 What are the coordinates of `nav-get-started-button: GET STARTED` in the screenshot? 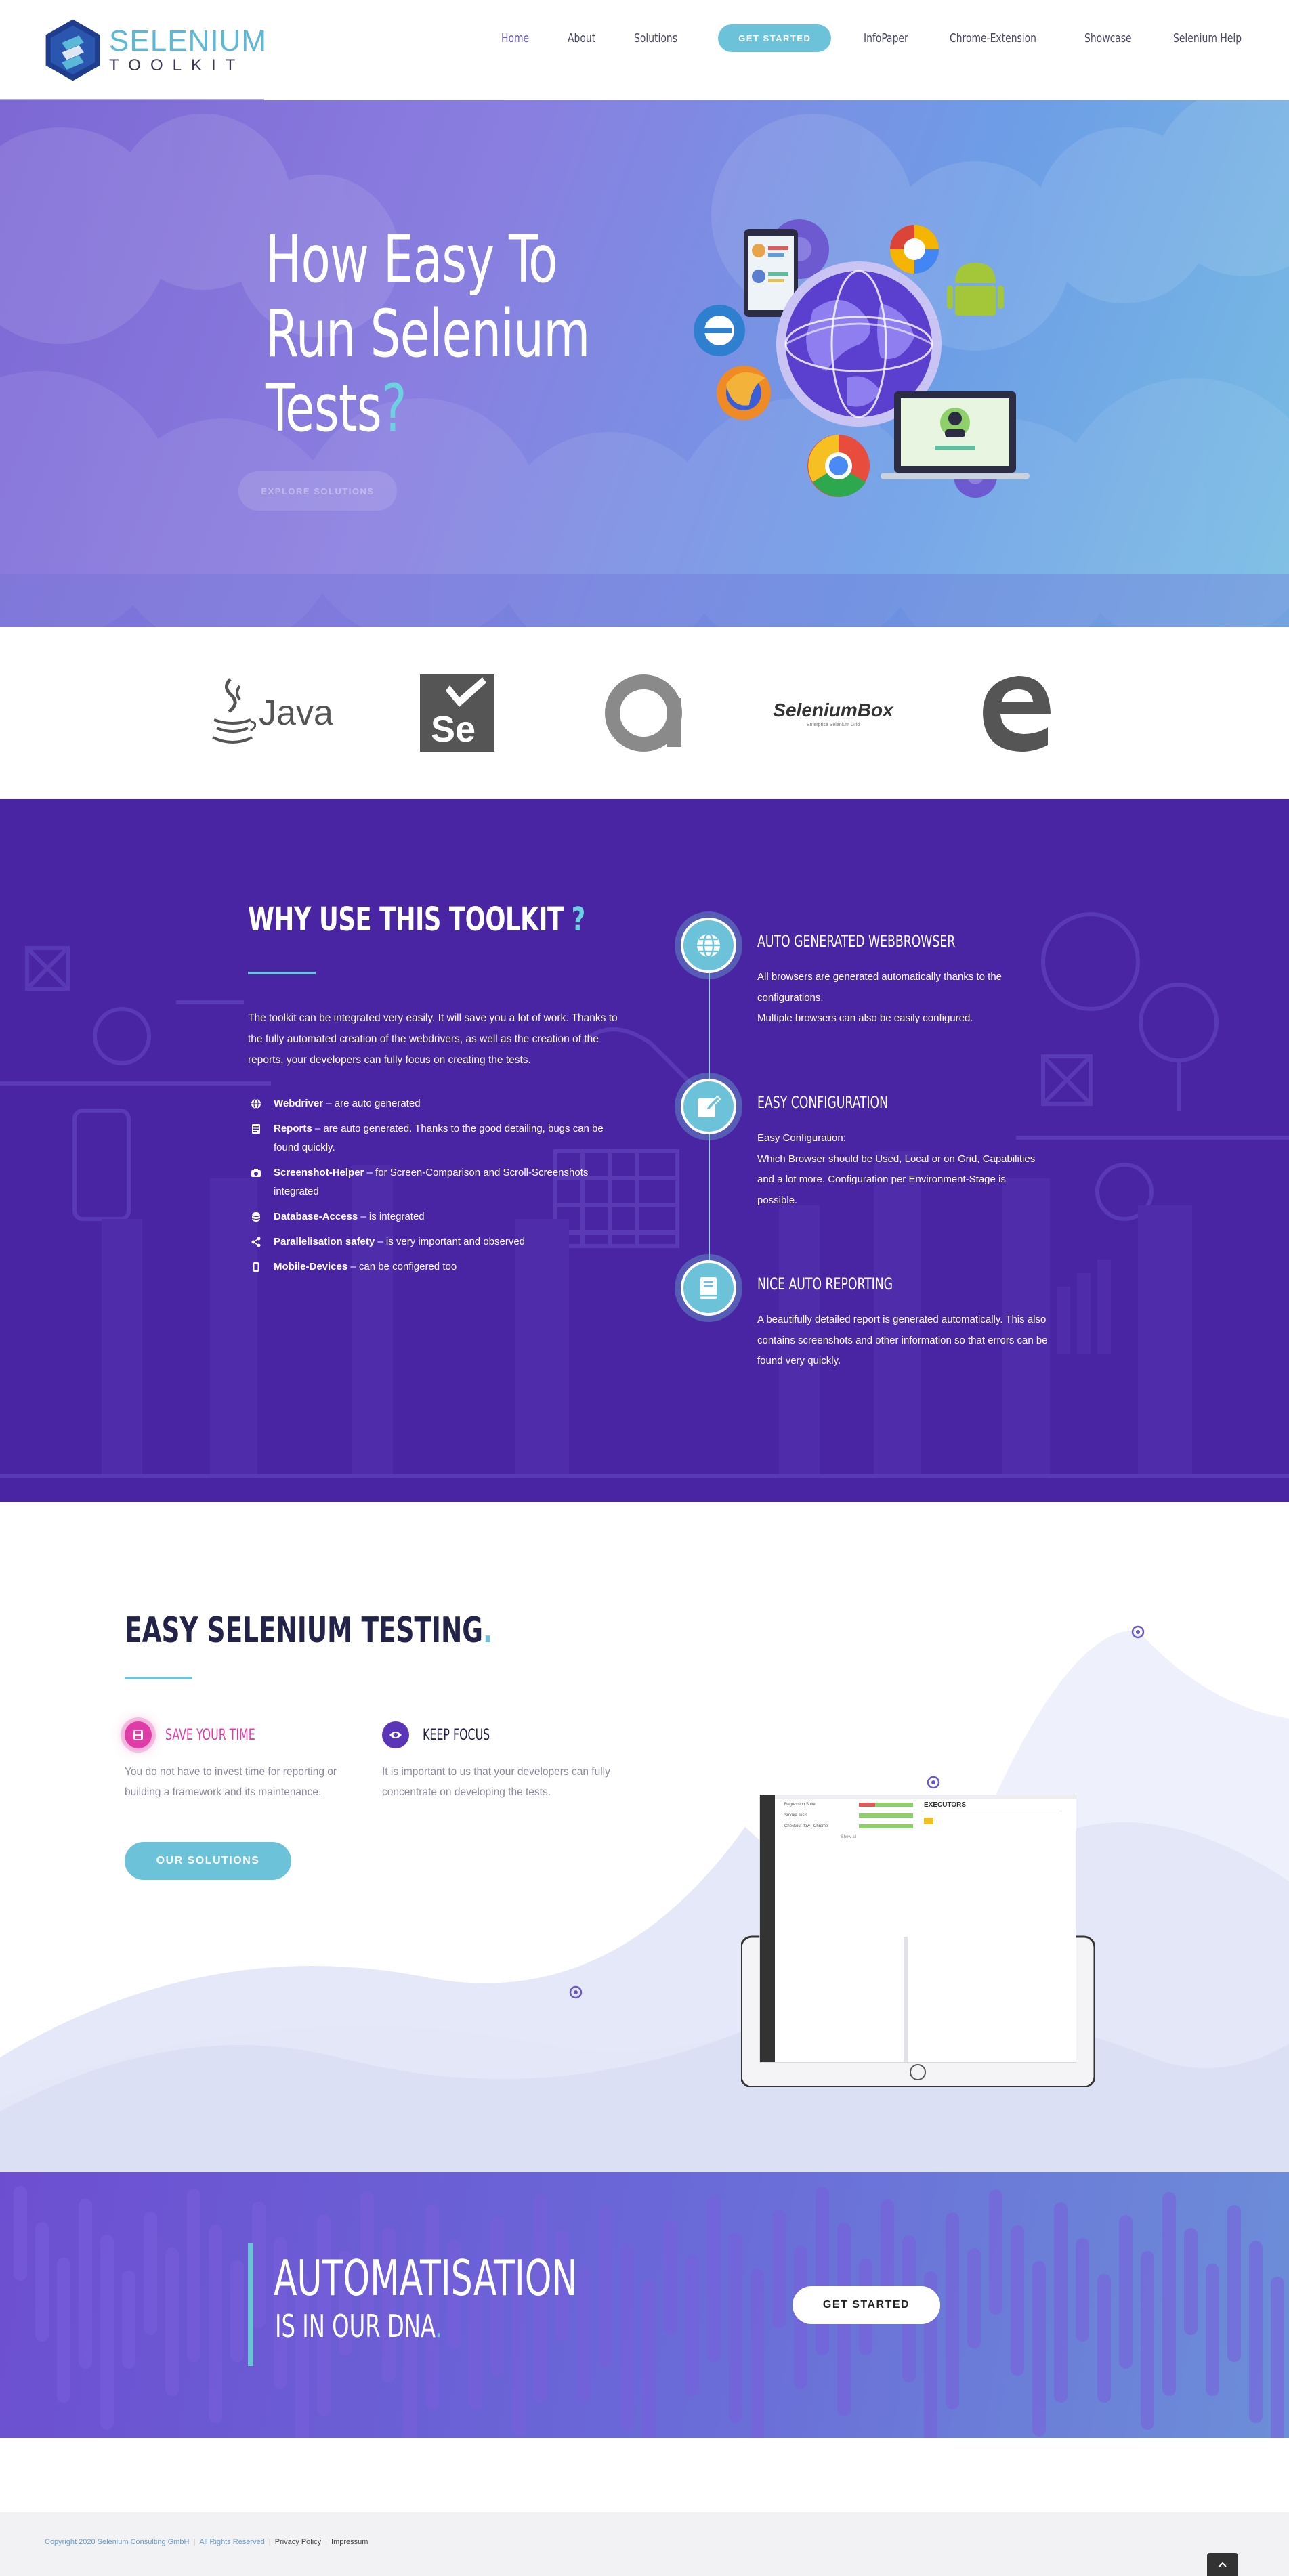 It's located at (775, 38).